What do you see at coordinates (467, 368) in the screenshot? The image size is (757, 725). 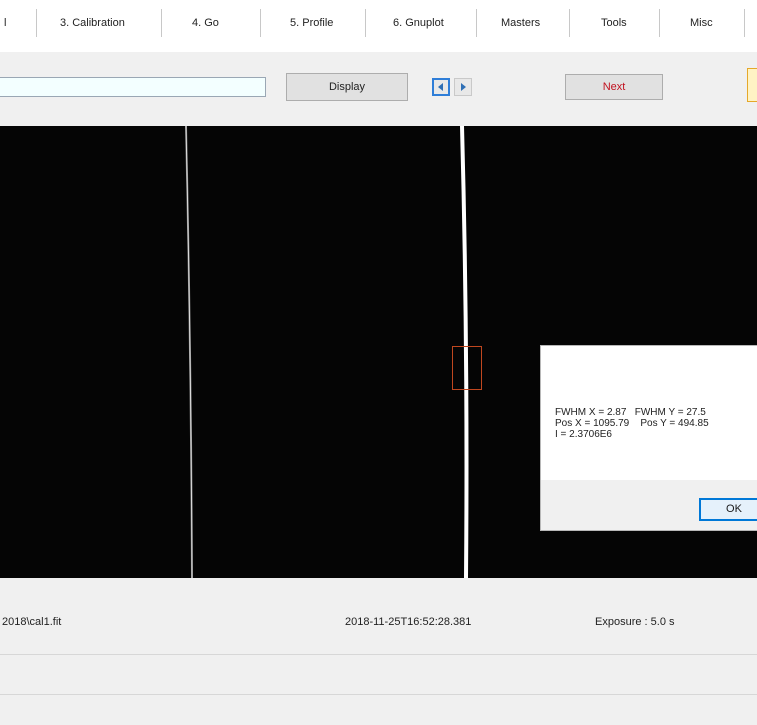 I see `measurement-marker` at bounding box center [467, 368].